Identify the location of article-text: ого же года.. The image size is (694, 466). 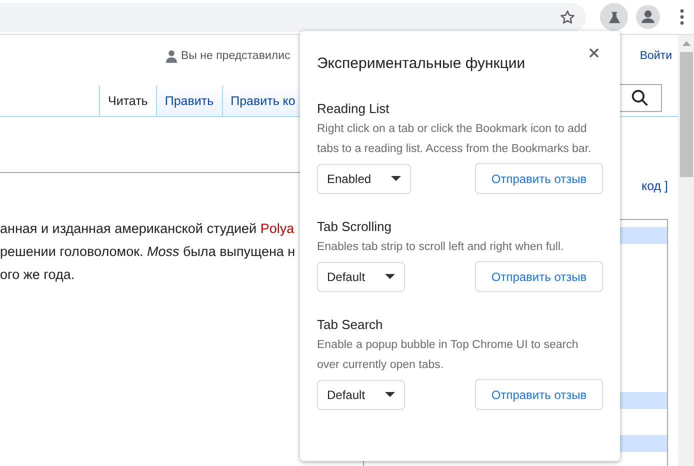
(37, 275).